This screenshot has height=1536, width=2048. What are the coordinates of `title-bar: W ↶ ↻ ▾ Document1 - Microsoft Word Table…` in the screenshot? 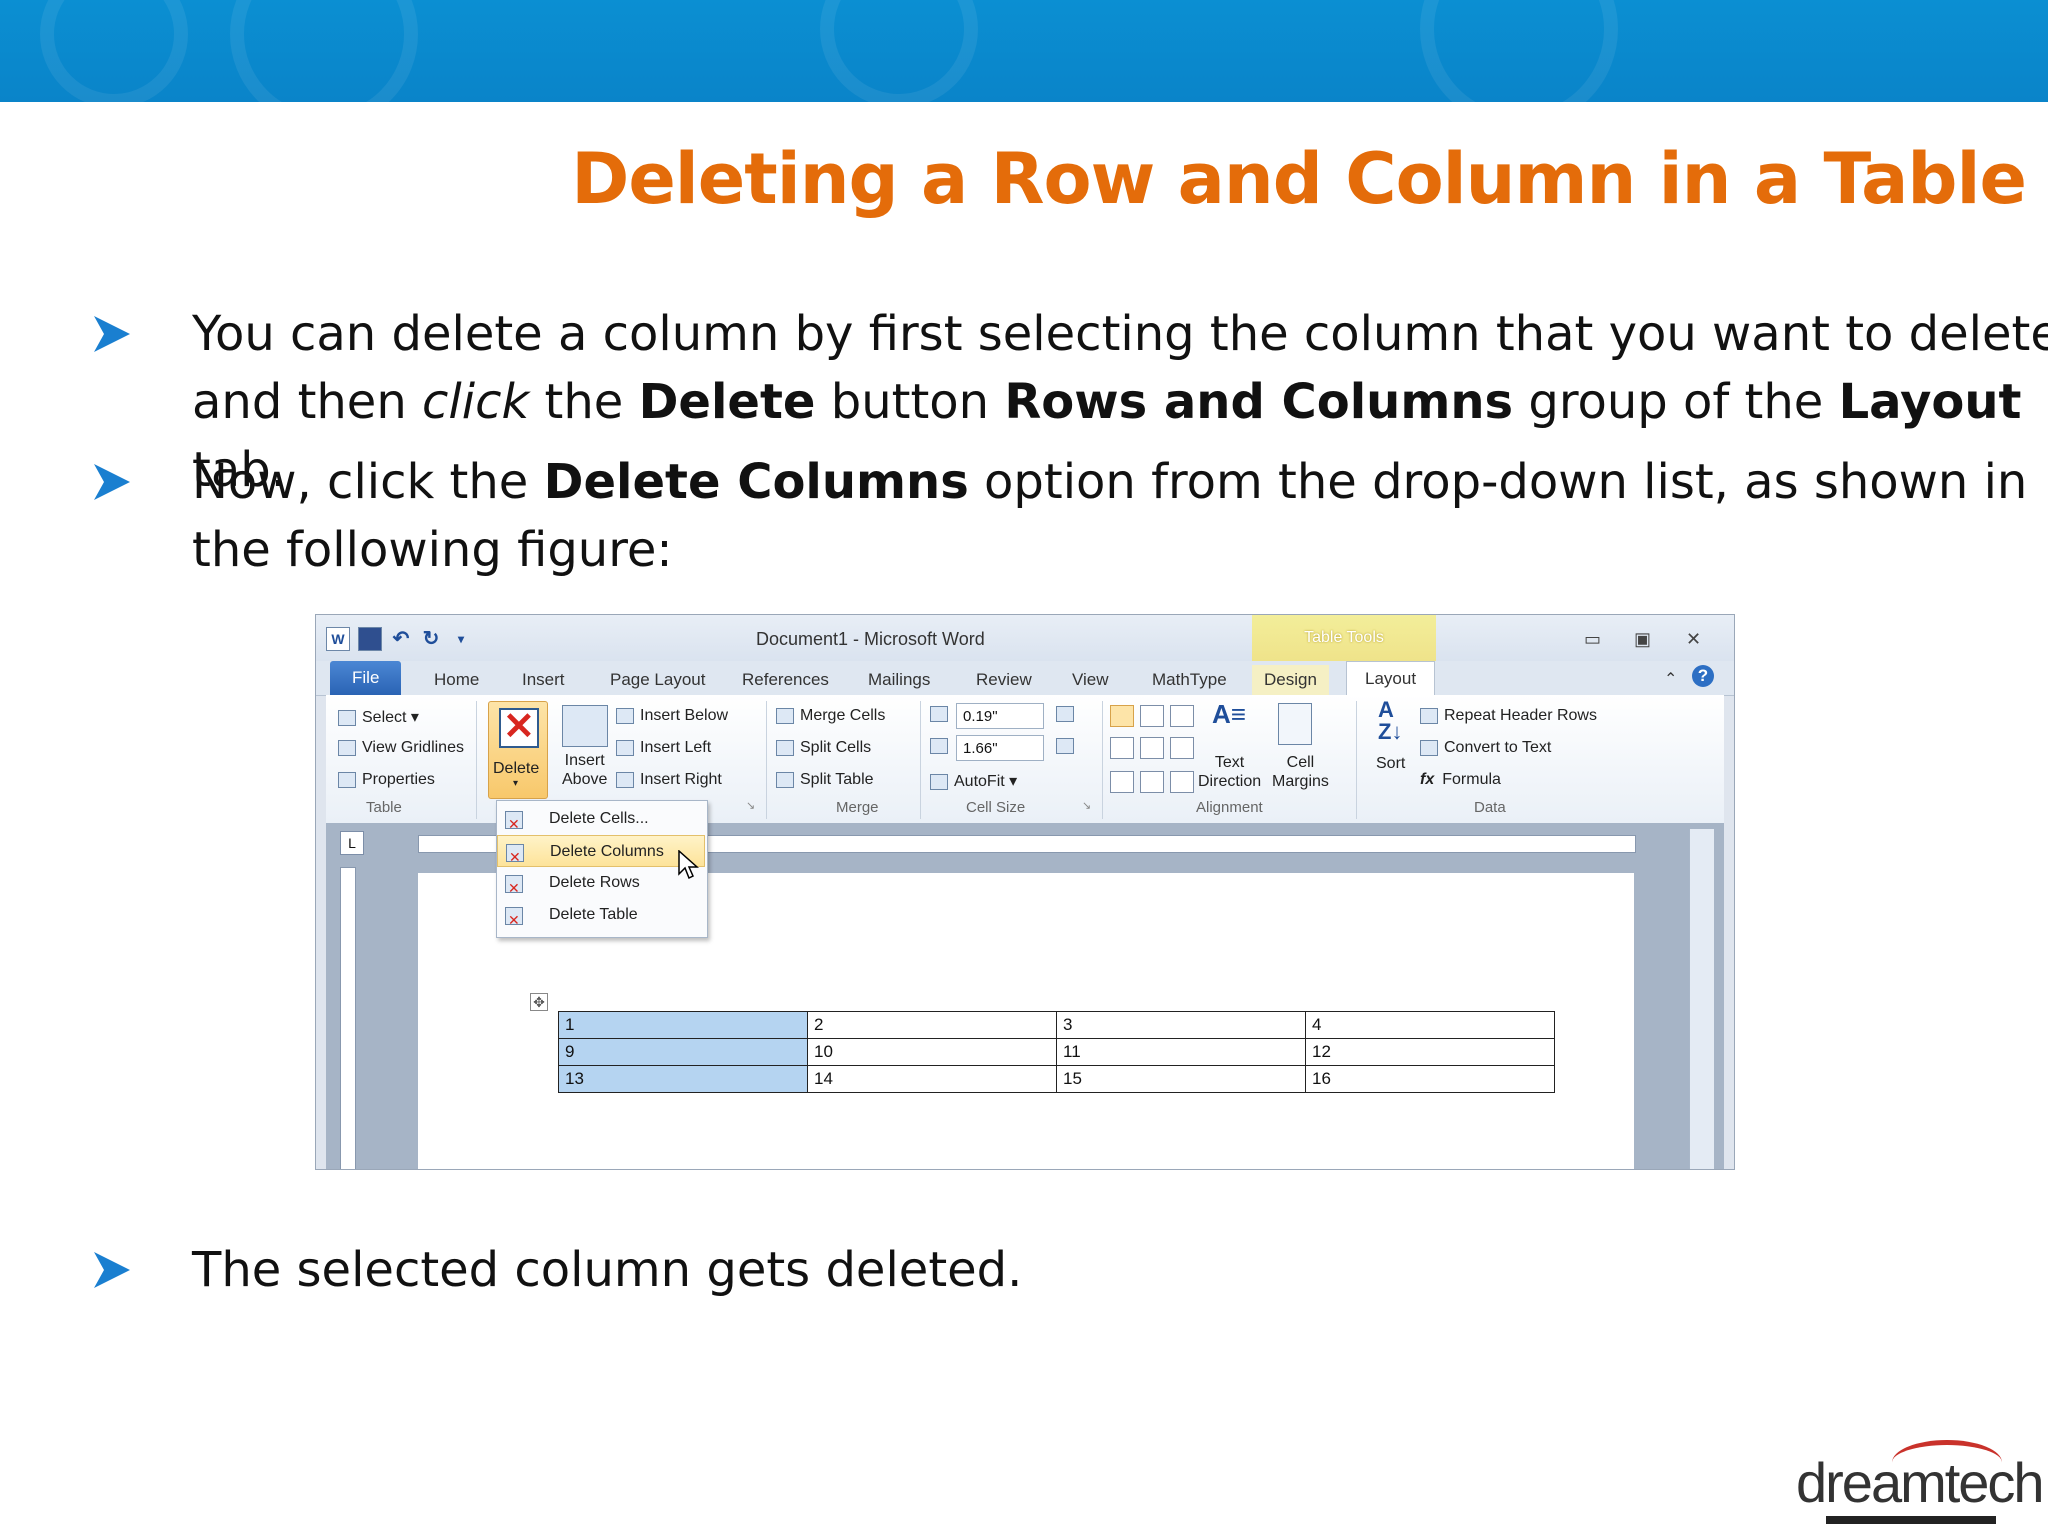 It's located at (1025, 638).